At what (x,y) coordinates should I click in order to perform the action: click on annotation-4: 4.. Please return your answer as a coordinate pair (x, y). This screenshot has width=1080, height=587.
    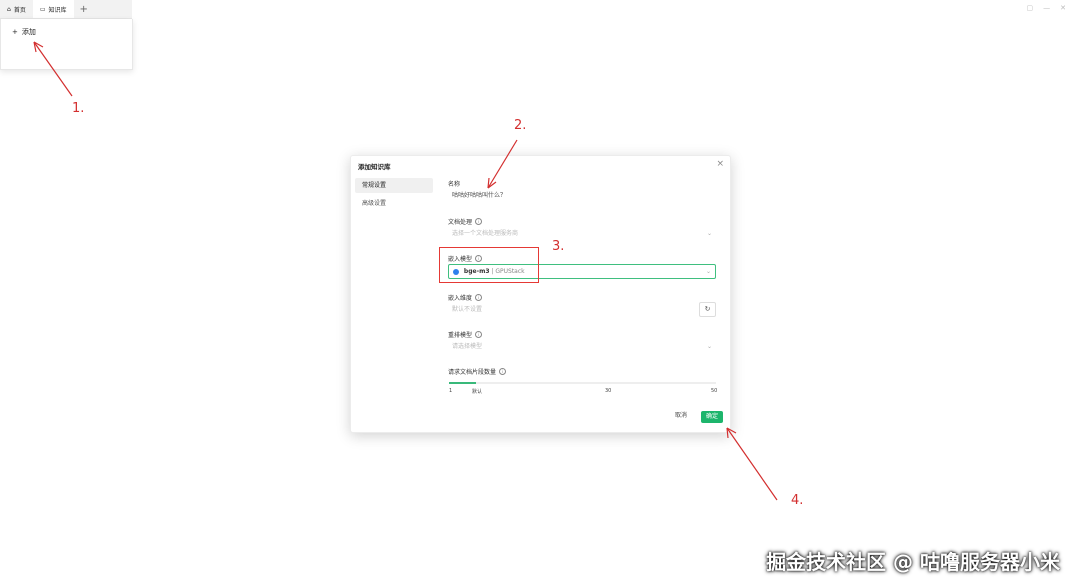
    Looking at the image, I should click on (797, 500).